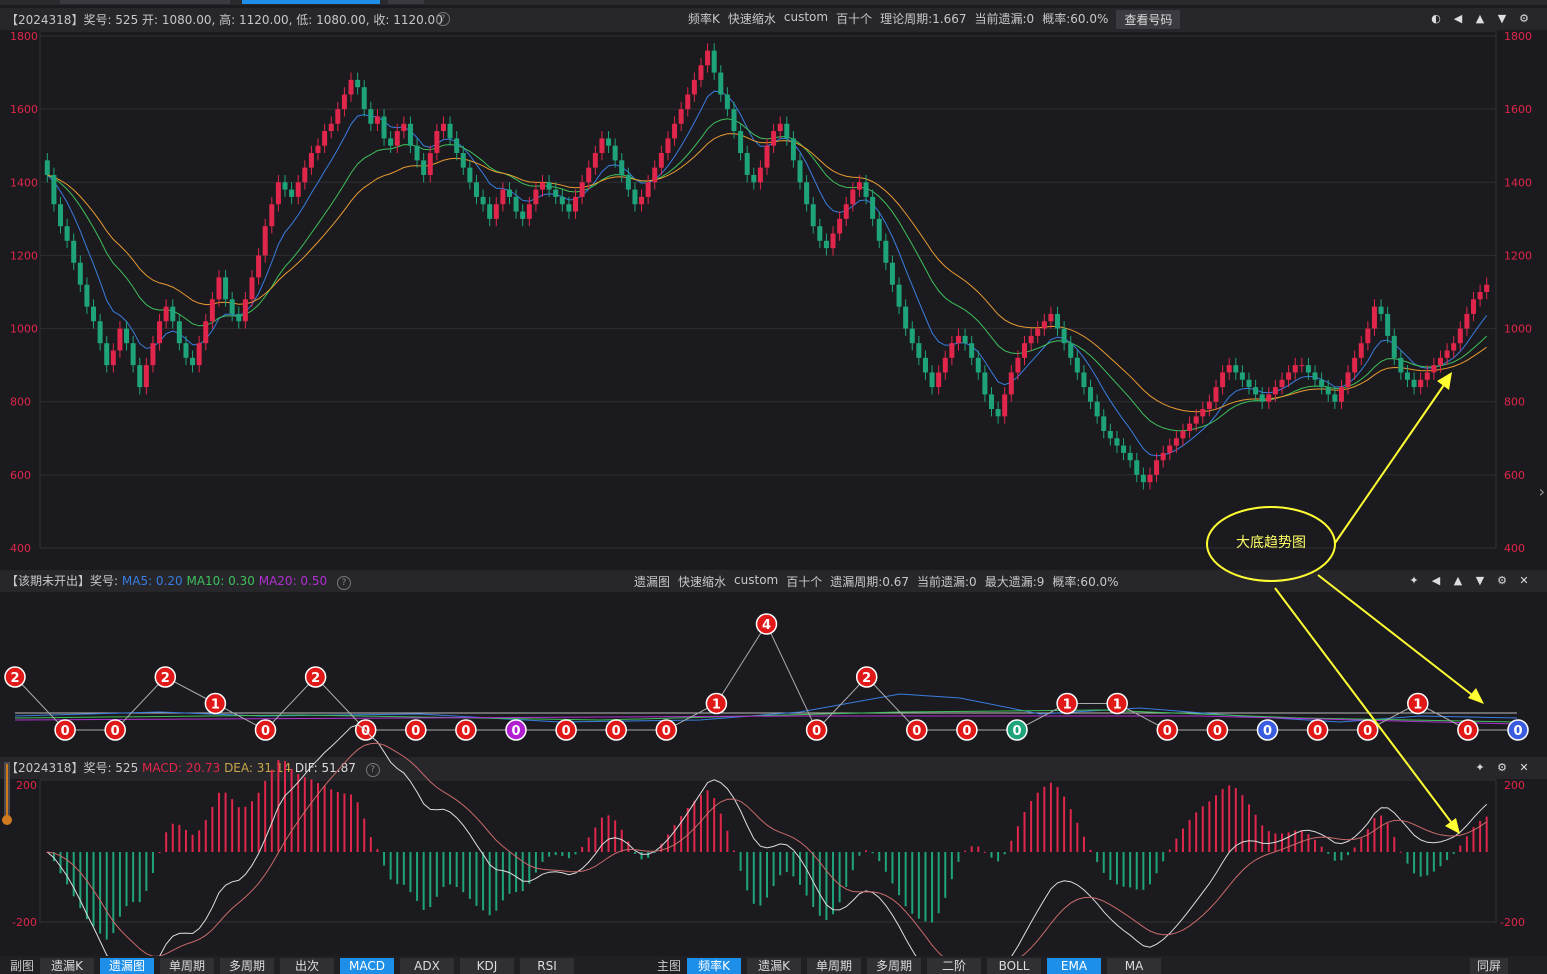  Describe the element at coordinates (247, 966) in the screenshot. I see `sub-tab-多周期: 多周期` at that location.